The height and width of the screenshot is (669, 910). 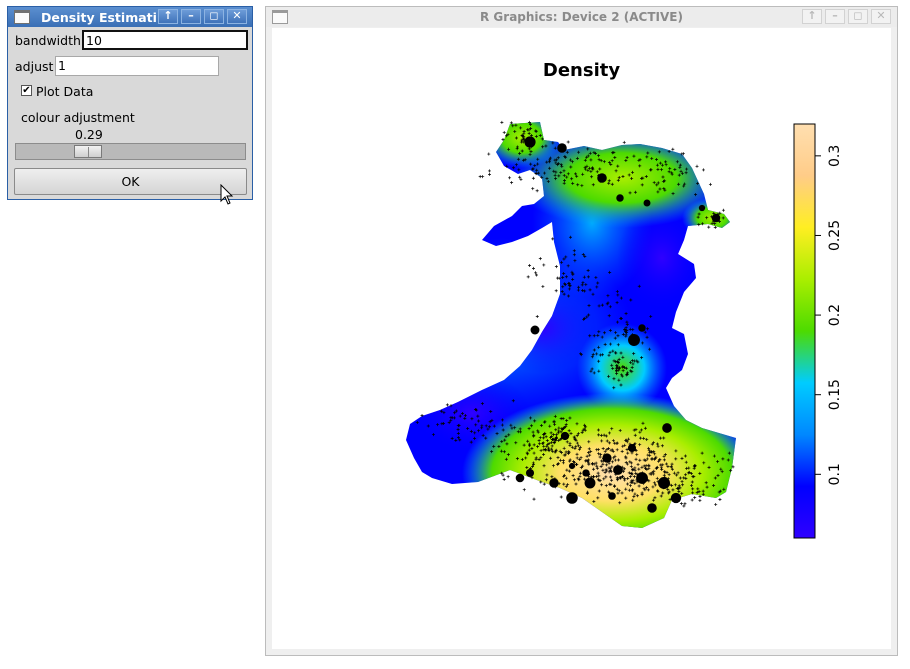 What do you see at coordinates (88, 151) in the screenshot?
I see `slider-thumb` at bounding box center [88, 151].